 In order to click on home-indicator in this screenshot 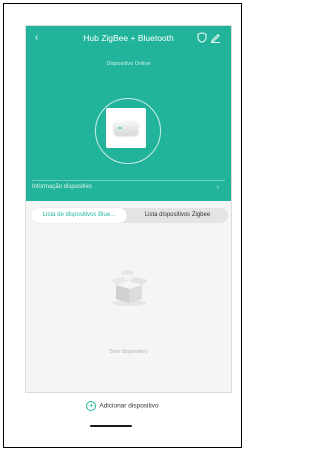, I will do `click(111, 426)`.